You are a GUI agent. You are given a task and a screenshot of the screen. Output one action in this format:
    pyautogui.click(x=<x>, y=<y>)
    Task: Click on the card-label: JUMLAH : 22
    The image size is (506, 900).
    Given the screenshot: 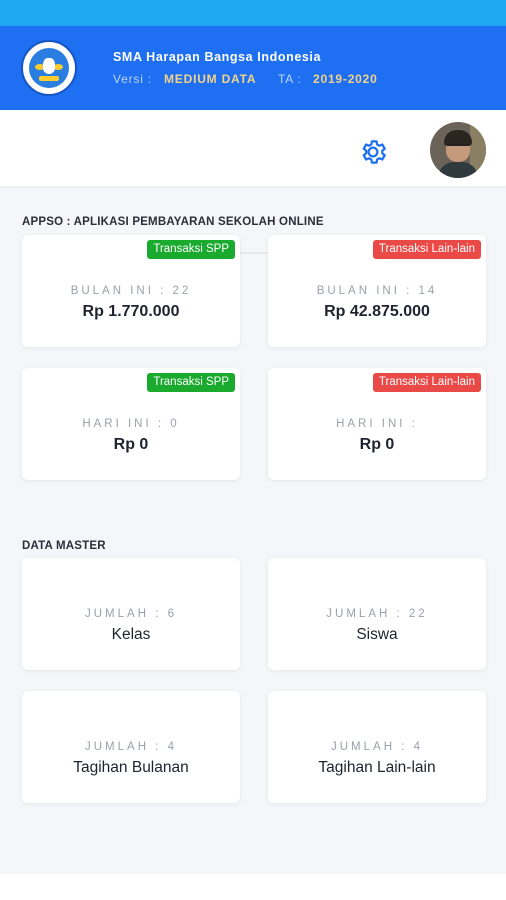 What is the action you would take?
    pyautogui.click(x=377, y=614)
    